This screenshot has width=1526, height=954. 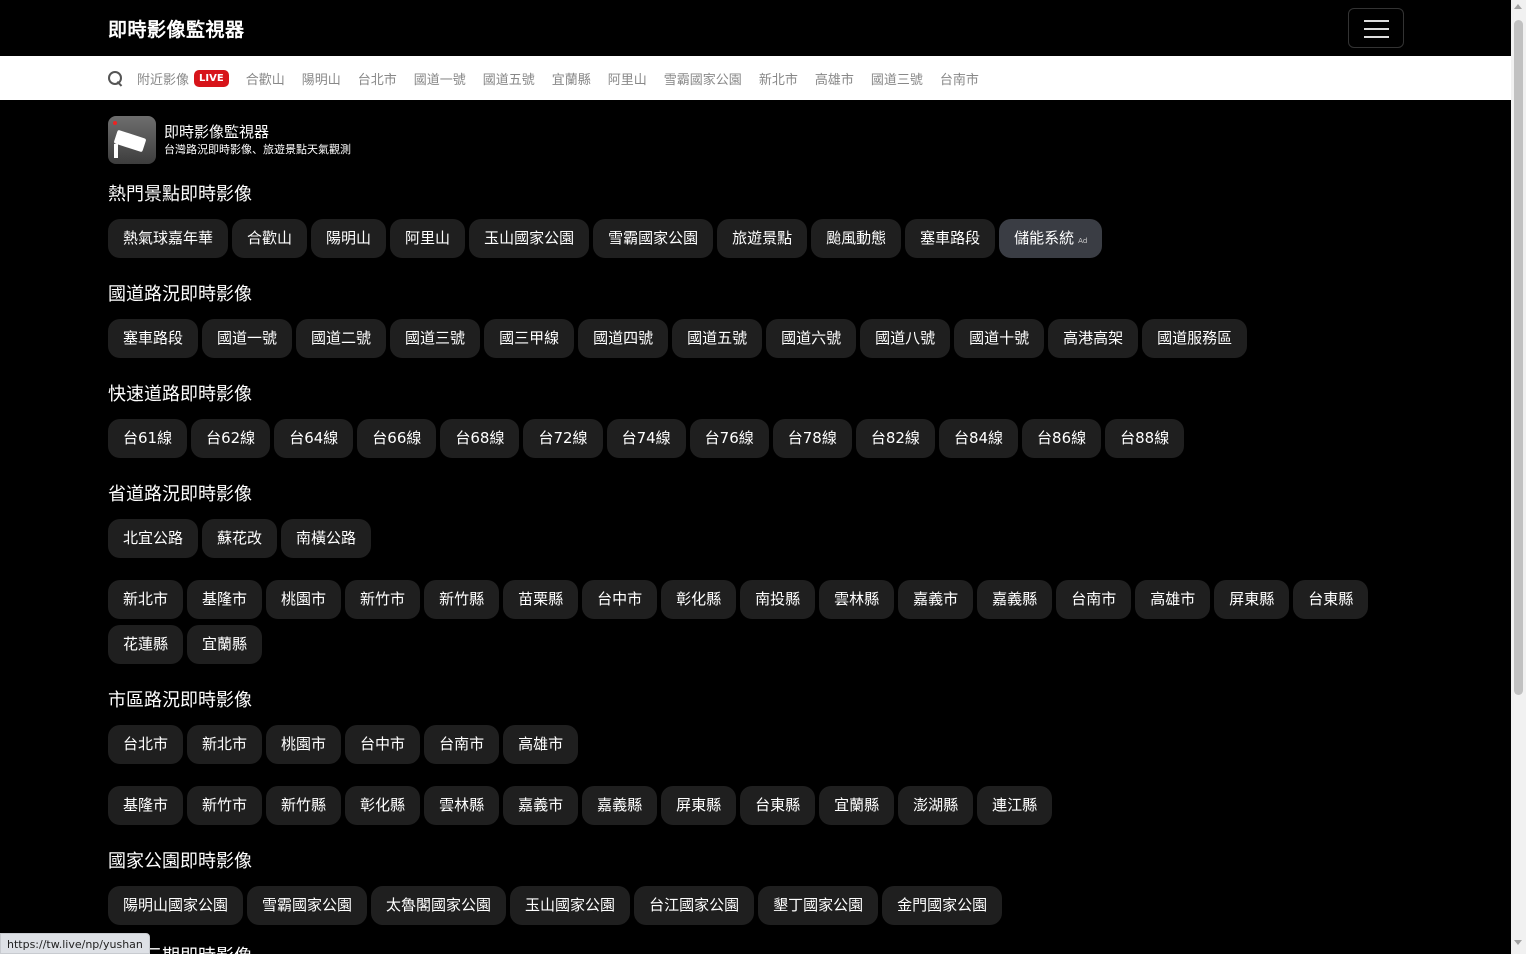 I want to click on chip-link: 台61線, so click(x=148, y=438).